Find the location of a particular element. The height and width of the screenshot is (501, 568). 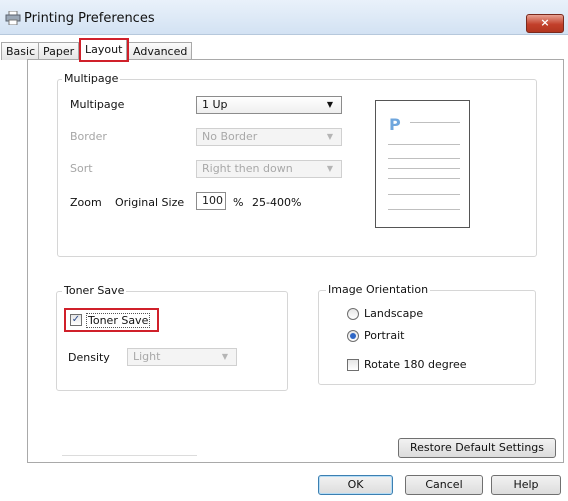

help-button: Help is located at coordinates (526, 485).